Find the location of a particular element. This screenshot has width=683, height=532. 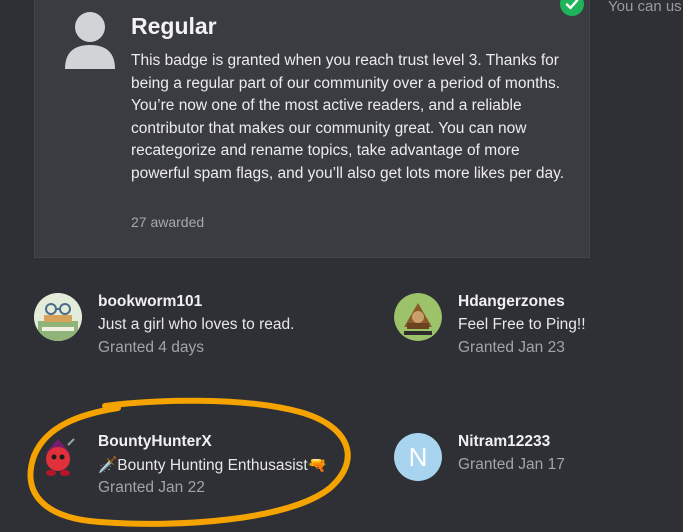

sidebar-partial-text: You can us is located at coordinates (645, 7).